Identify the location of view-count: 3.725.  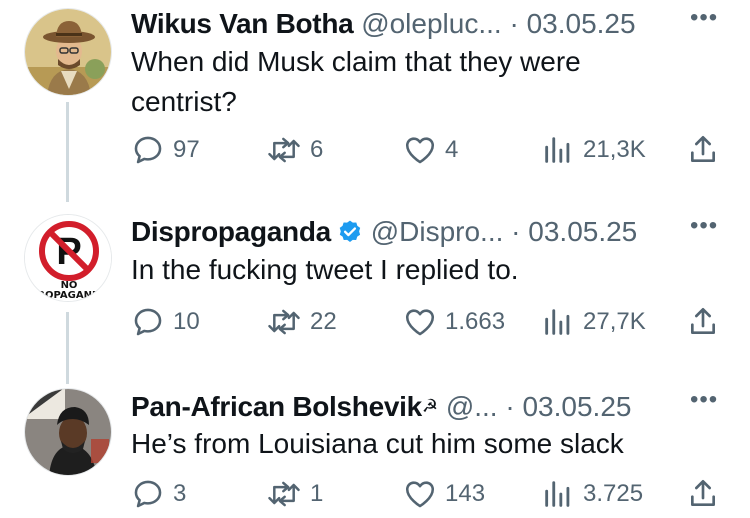
(613, 493).